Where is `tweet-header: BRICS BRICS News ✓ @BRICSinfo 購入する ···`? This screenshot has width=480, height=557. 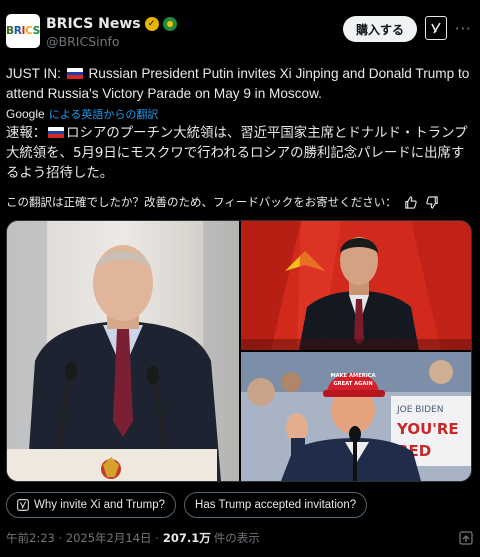
tweet-header: BRICS BRICS News ✓ @BRICSinfo 購入する ··· is located at coordinates (240, 34).